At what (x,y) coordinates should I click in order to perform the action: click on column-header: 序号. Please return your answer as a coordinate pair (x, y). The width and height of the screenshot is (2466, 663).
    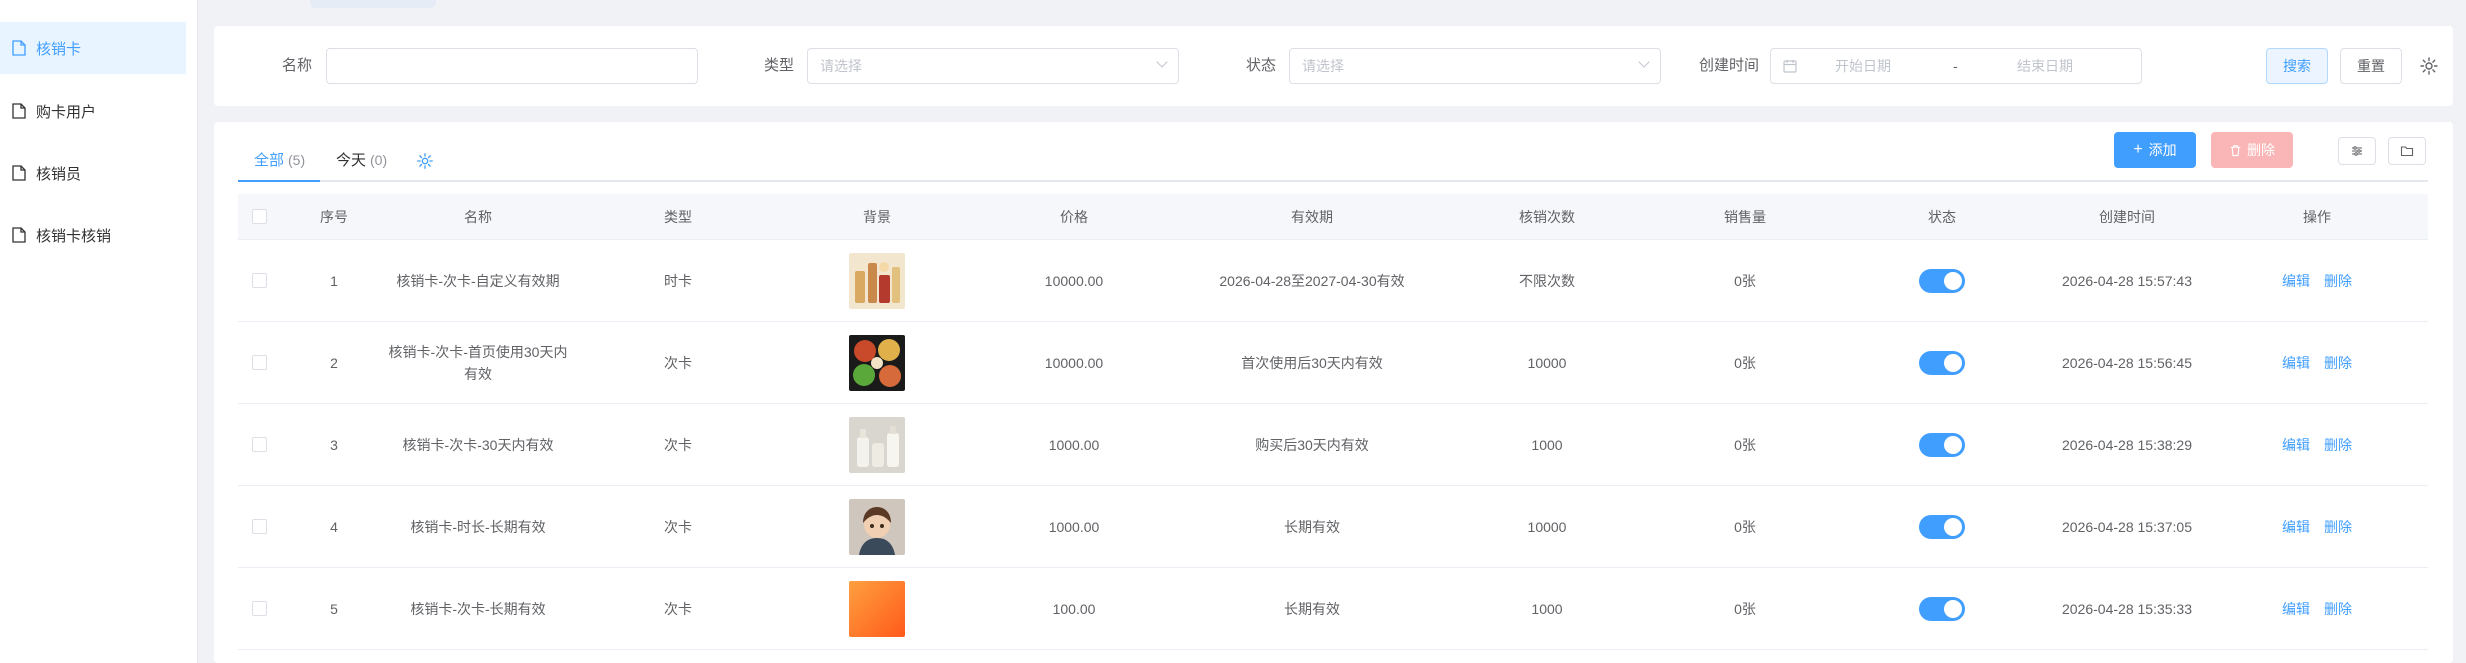
    Looking at the image, I should click on (334, 217).